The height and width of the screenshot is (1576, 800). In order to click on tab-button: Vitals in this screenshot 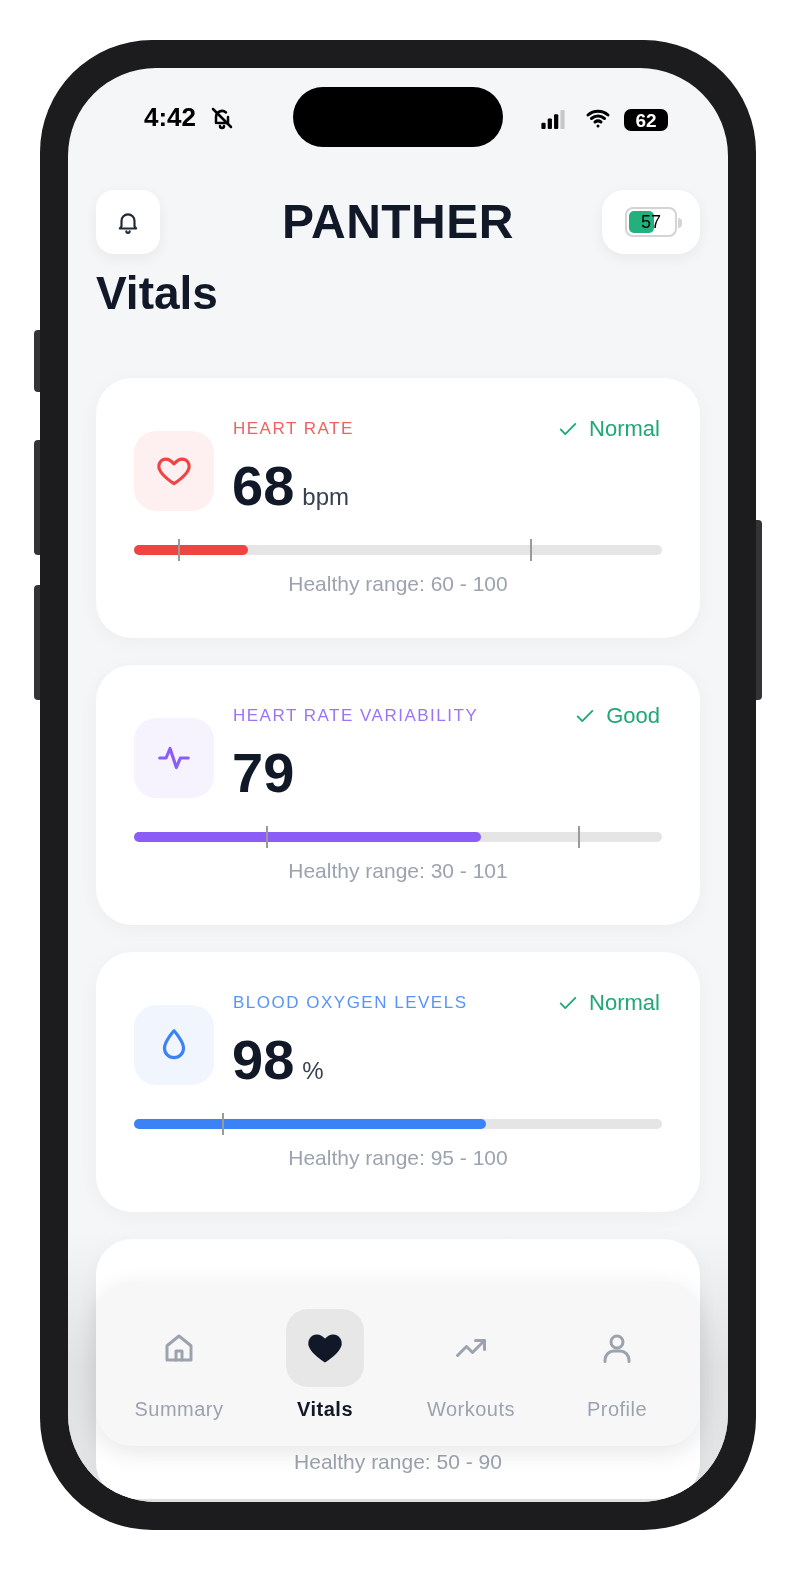, I will do `click(325, 1364)`.